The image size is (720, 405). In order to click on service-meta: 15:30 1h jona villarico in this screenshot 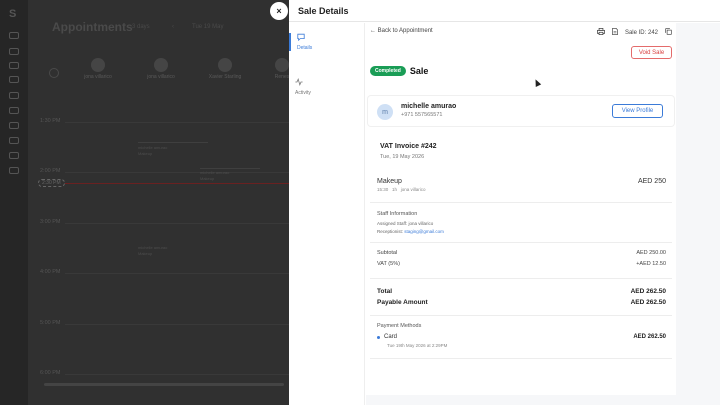, I will do `click(401, 189)`.